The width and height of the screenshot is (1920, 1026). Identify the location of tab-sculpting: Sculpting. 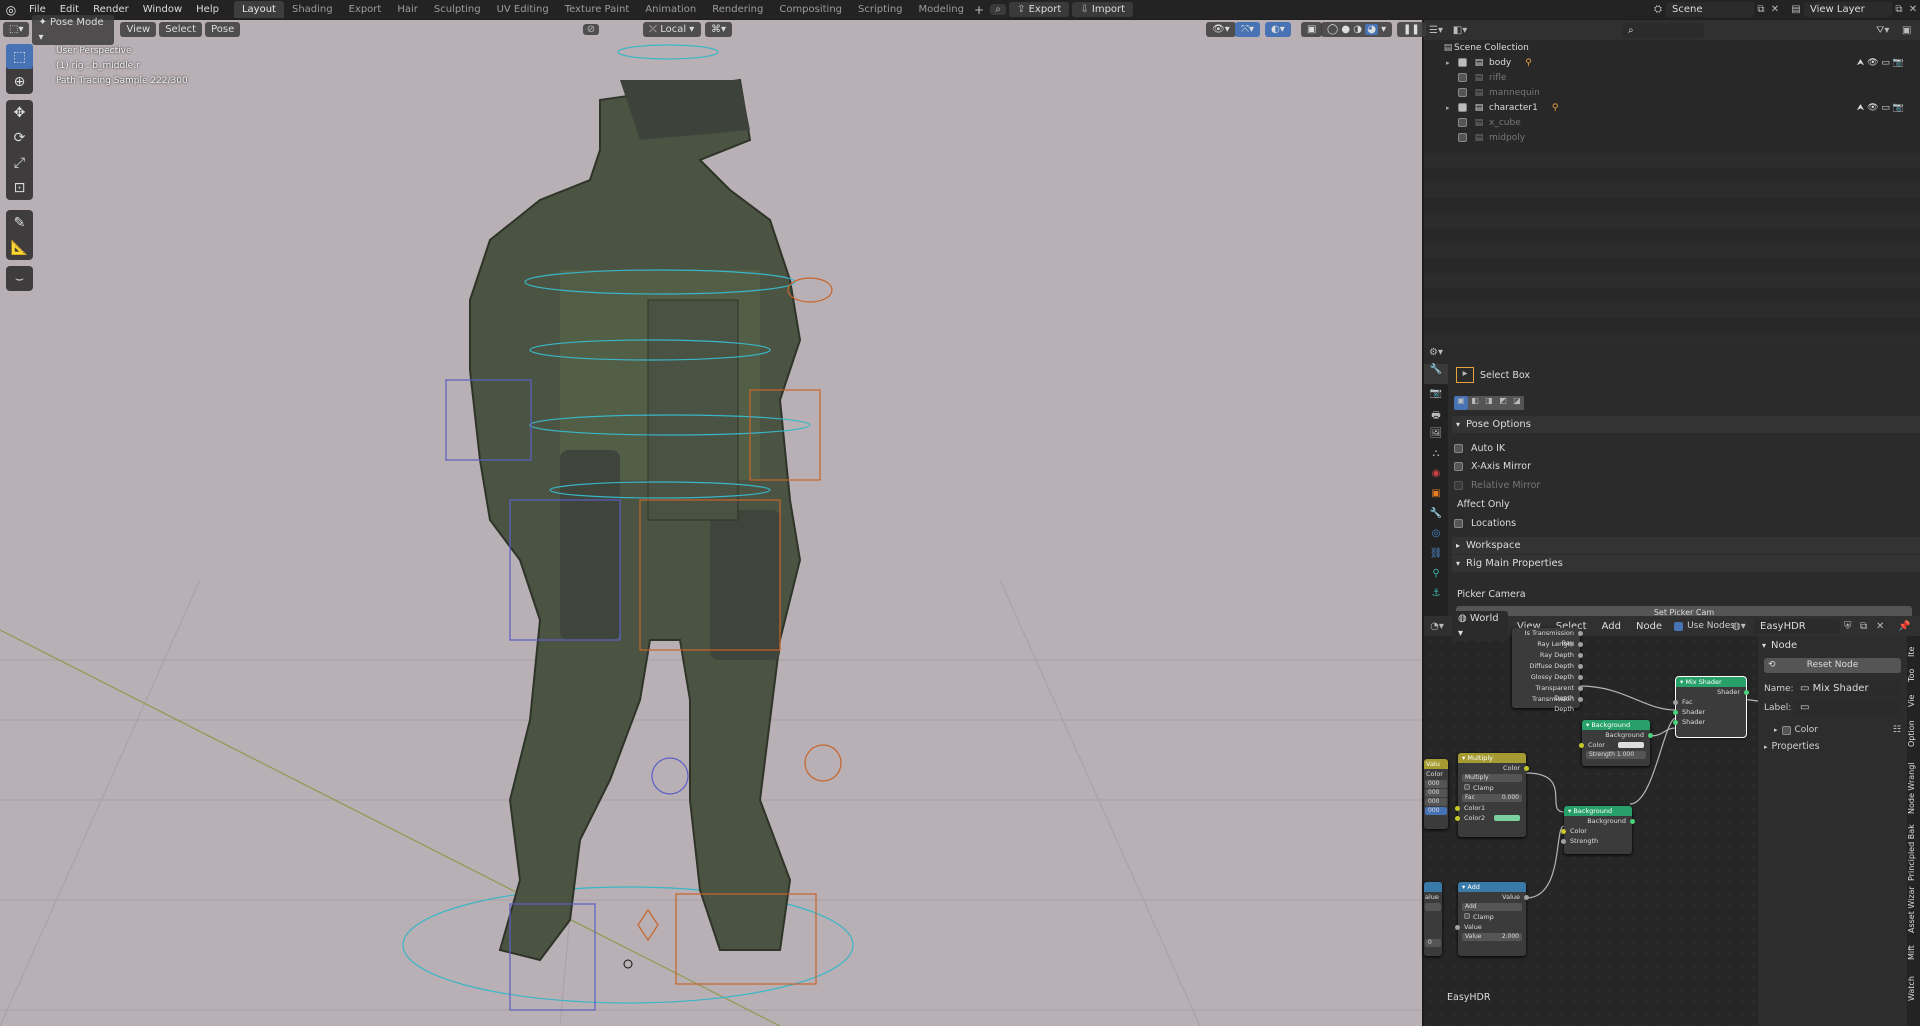
(457, 9).